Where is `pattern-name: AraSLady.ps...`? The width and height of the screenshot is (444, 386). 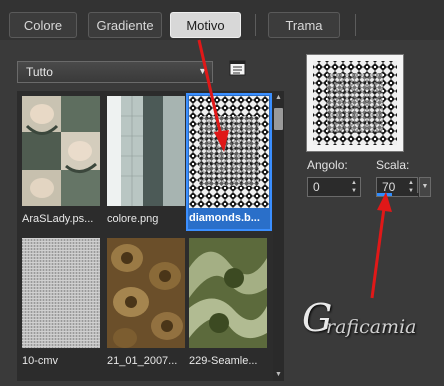
pattern-name: AraSLady.ps... is located at coordinates (58, 219).